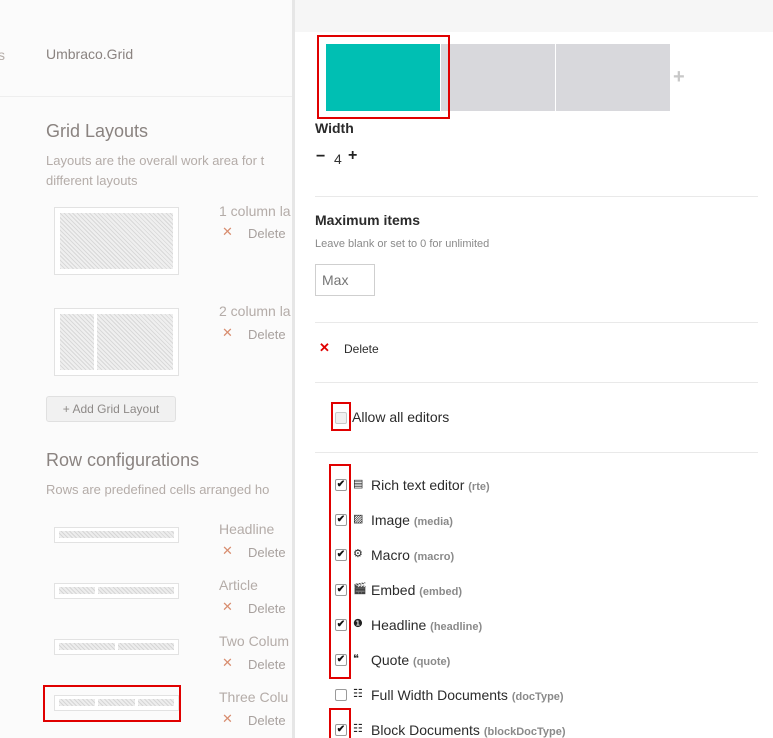 The image size is (773, 738). Describe the element at coordinates (368, 220) in the screenshot. I see `max-items-label: Maximum items` at that location.